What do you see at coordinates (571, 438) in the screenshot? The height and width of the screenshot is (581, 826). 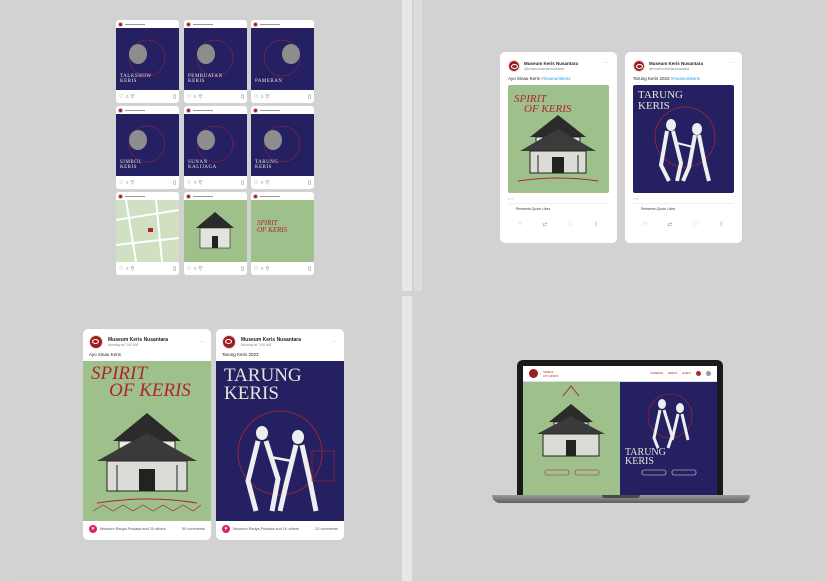 I see `website-hero-left` at bounding box center [571, 438].